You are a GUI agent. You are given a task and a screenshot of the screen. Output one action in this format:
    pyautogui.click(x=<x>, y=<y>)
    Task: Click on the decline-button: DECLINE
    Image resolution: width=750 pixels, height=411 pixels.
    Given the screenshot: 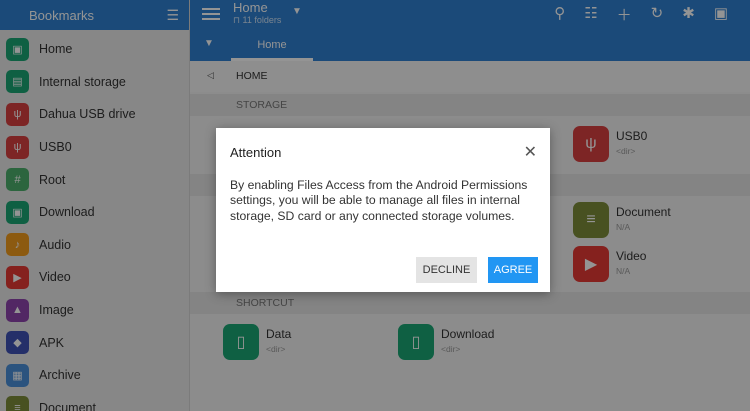 What is the action you would take?
    pyautogui.click(x=446, y=270)
    